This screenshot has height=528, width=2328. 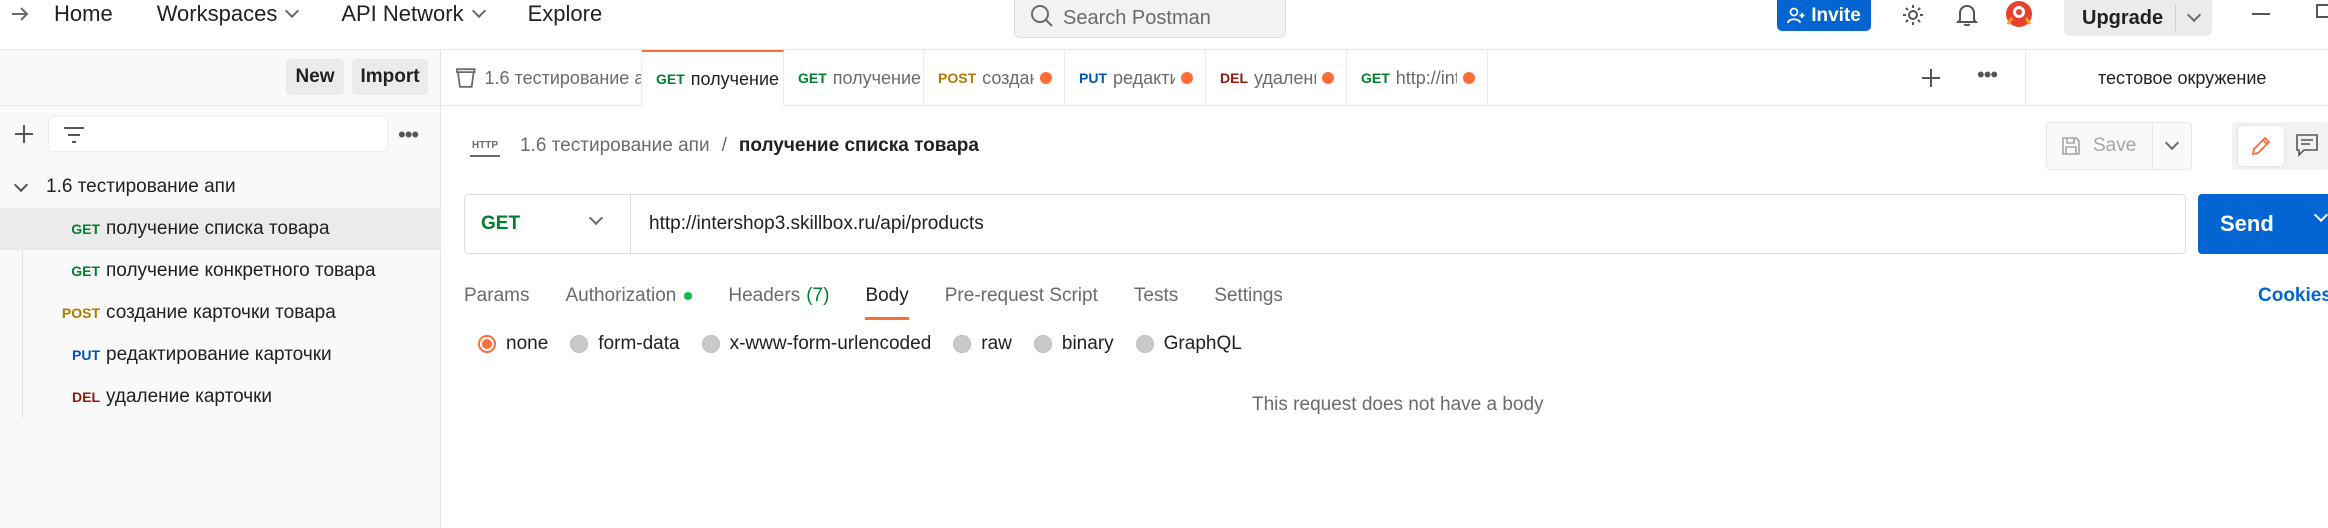 What do you see at coordinates (1135, 78) in the screenshot?
I see `tab-request: PUT редактировани` at bounding box center [1135, 78].